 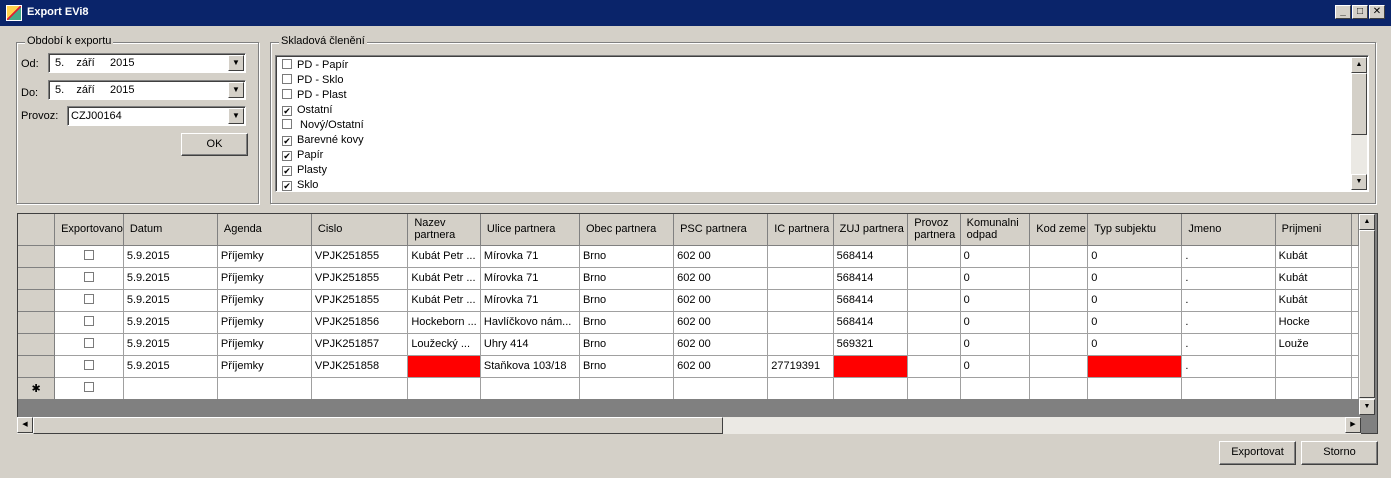 I want to click on table-cell: Mírovka 71, so click(x=530, y=256).